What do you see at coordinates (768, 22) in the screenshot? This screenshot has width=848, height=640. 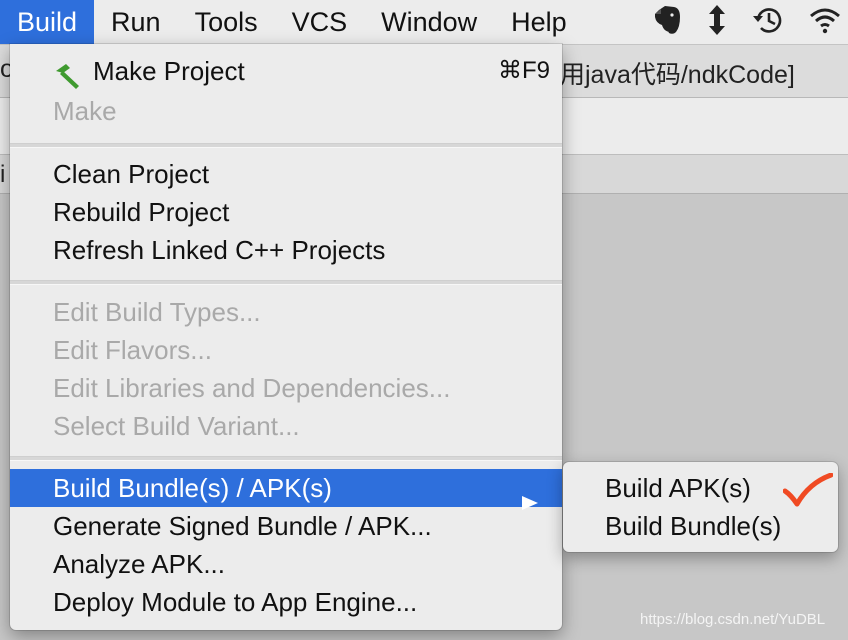 I see `time-machine-icon` at bounding box center [768, 22].